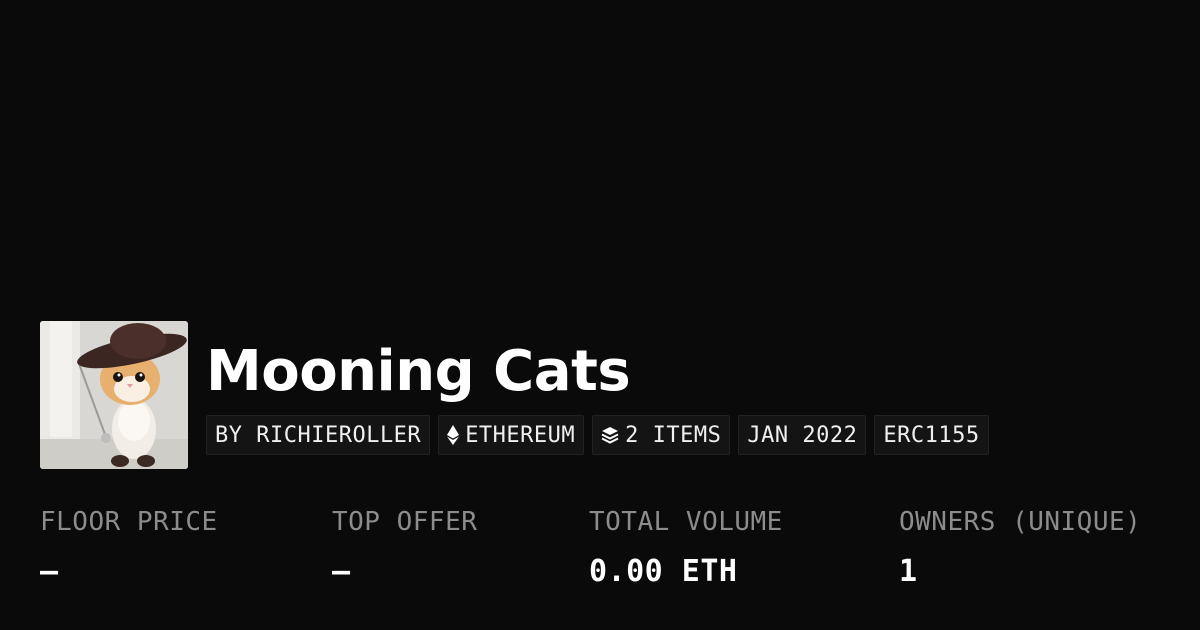 The image size is (1200, 630). Describe the element at coordinates (418, 371) in the screenshot. I see `collection-title: Mooning Cats` at that location.